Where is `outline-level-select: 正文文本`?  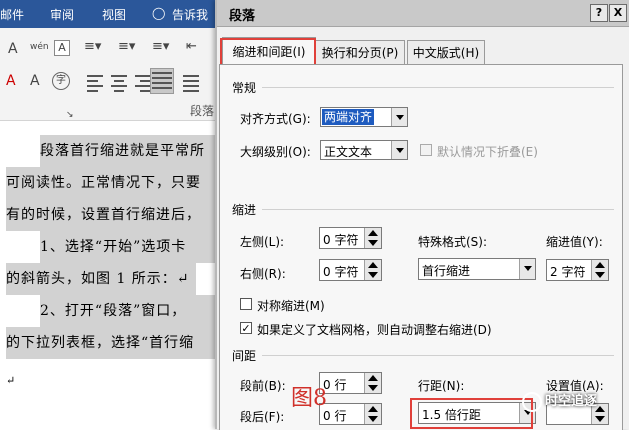 outline-level-select: 正文文本 is located at coordinates (364, 150).